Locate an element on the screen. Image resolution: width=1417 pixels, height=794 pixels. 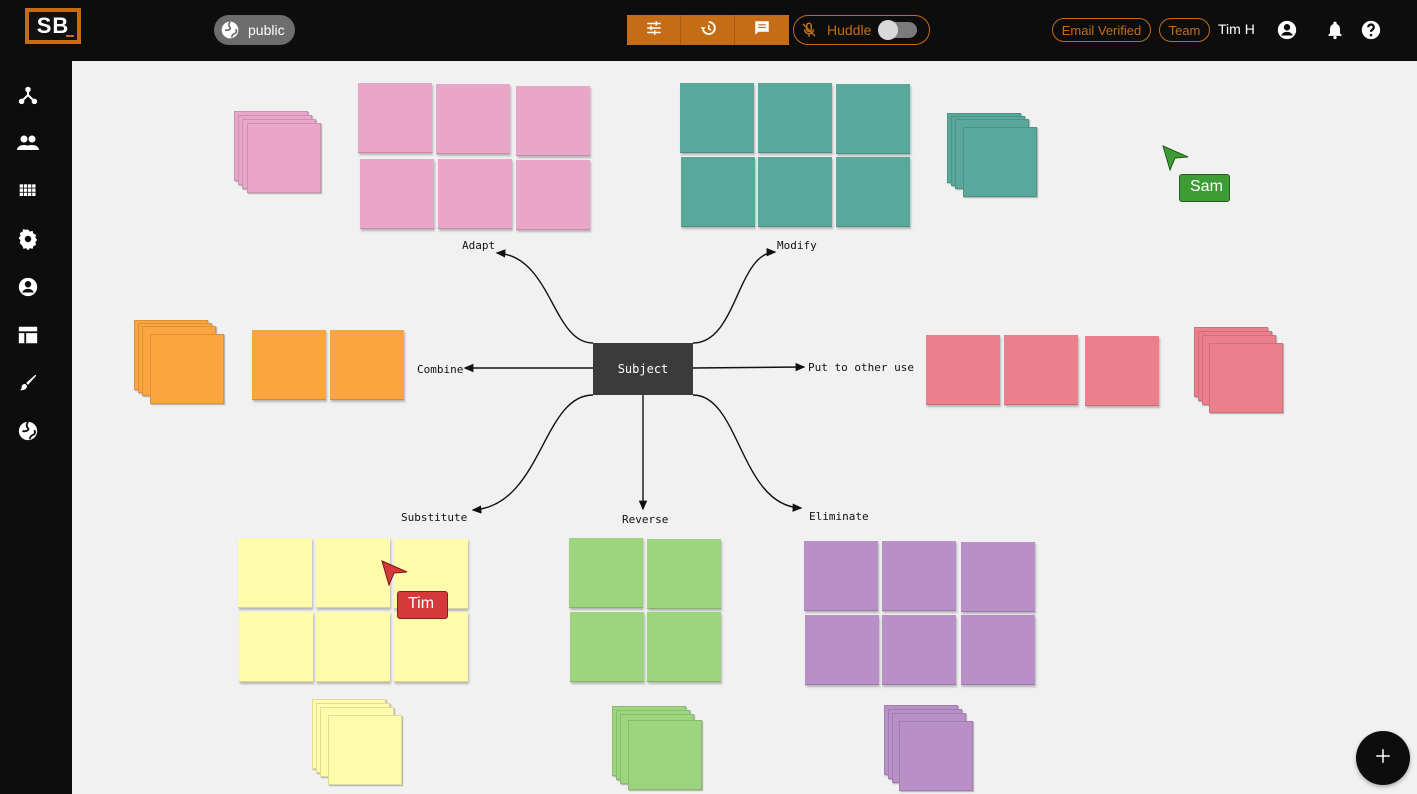
sliders-icon is located at coordinates (654, 30).